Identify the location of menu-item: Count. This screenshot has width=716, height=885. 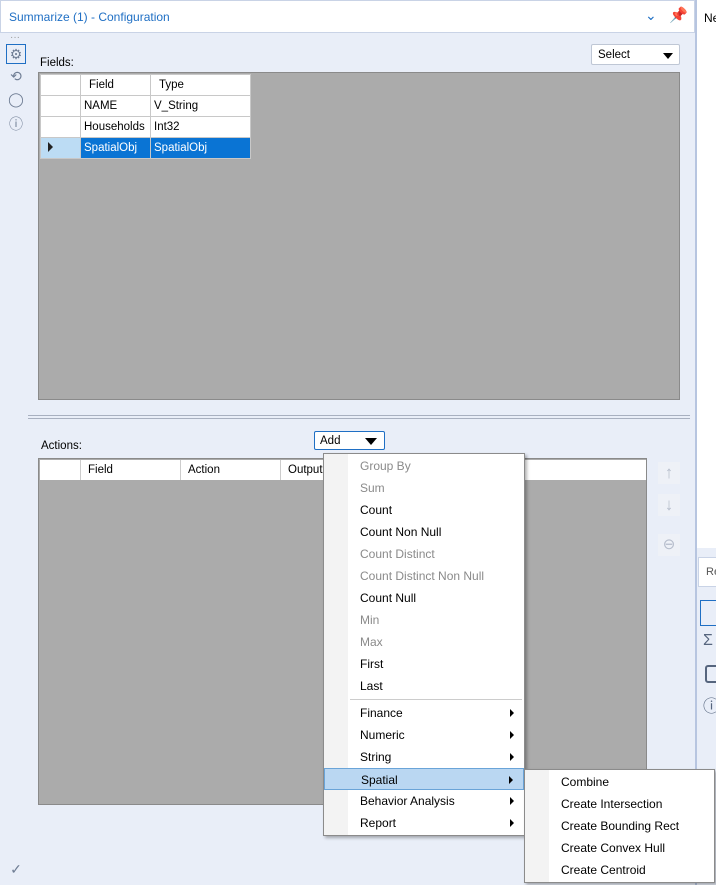
(424, 510).